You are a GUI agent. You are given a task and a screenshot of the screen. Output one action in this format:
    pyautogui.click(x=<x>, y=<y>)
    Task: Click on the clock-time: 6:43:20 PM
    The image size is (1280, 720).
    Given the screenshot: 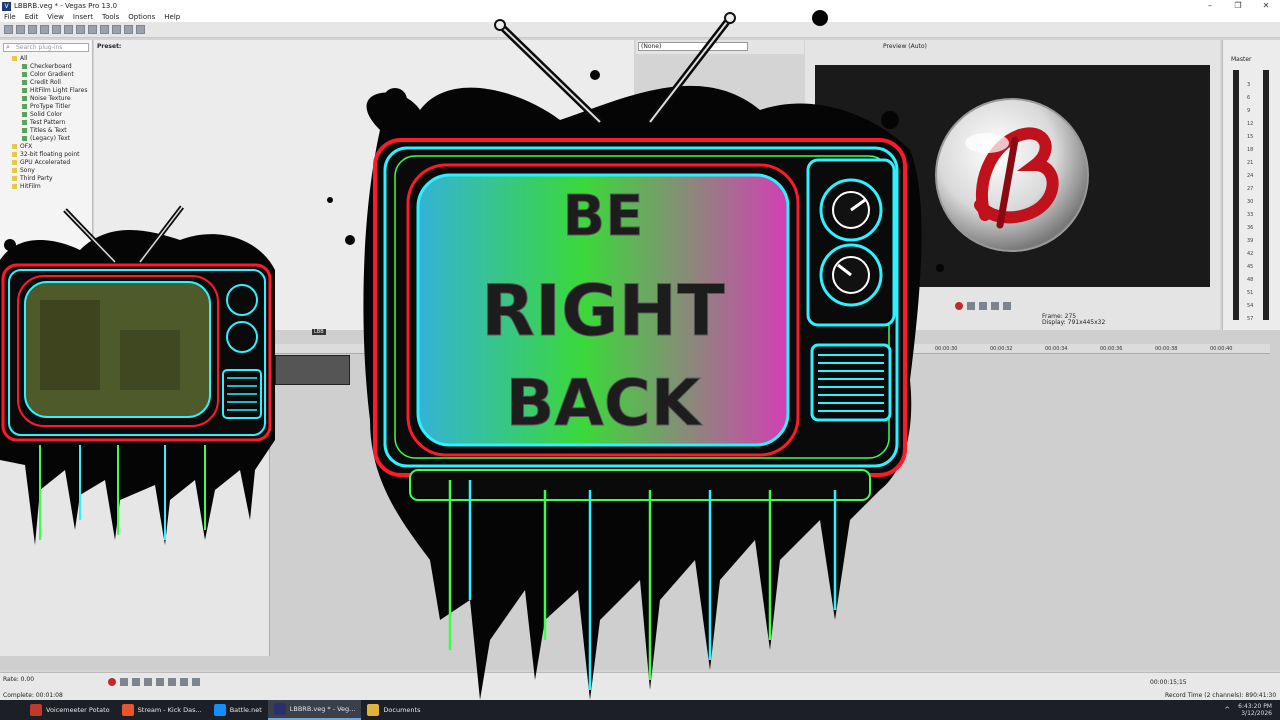 What is the action you would take?
    pyautogui.click(x=1255, y=706)
    